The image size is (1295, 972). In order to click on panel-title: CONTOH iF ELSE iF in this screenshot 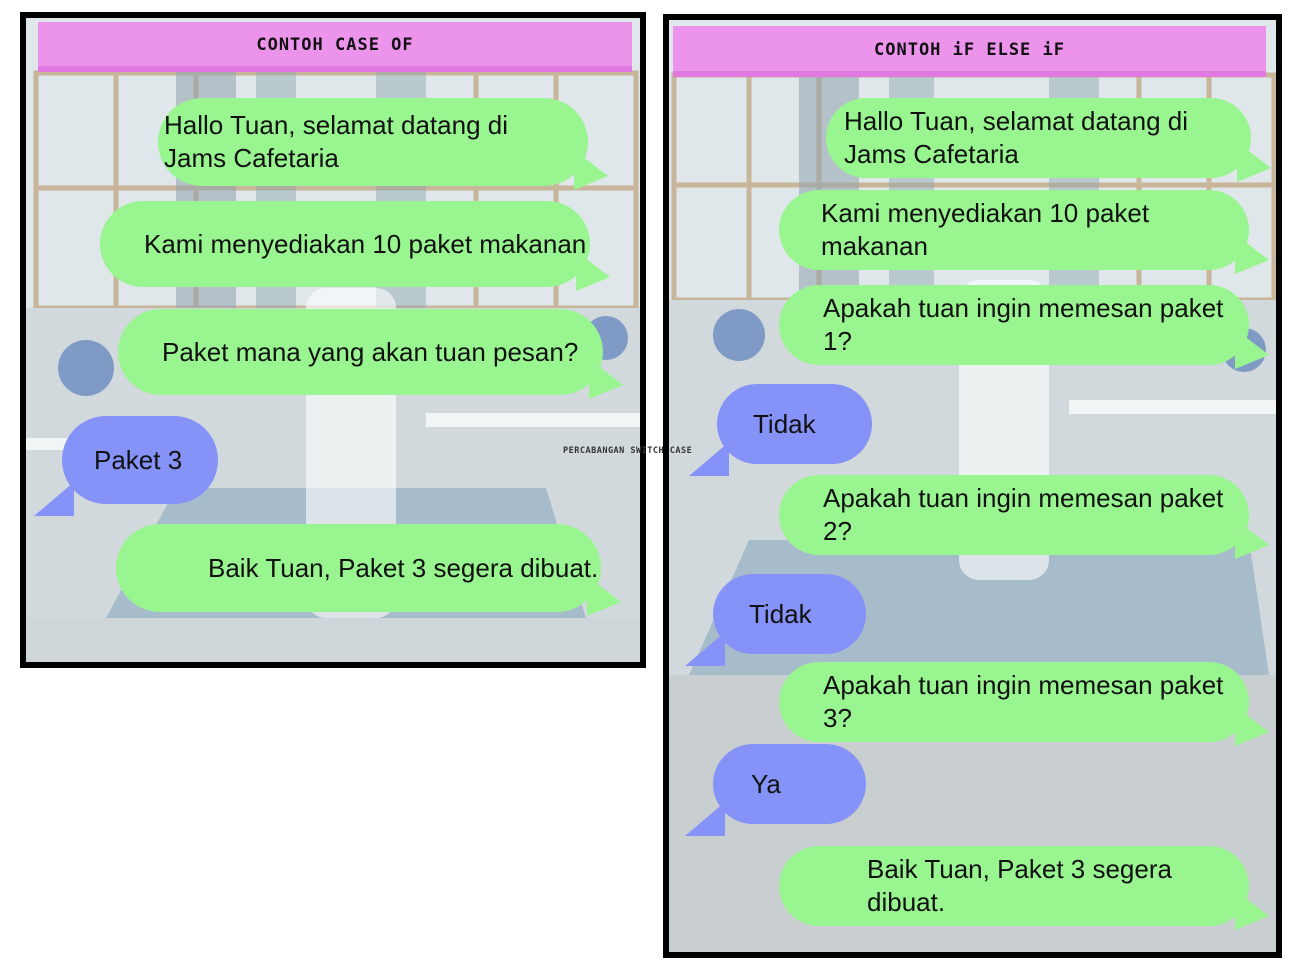, I will do `click(969, 51)`.